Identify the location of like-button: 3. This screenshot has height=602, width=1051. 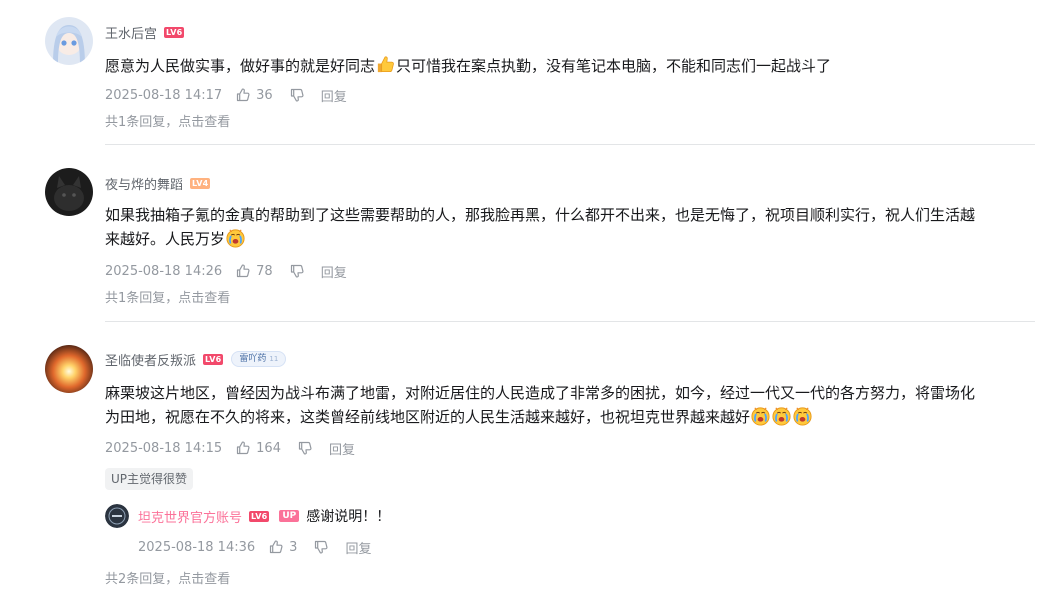
(282, 547).